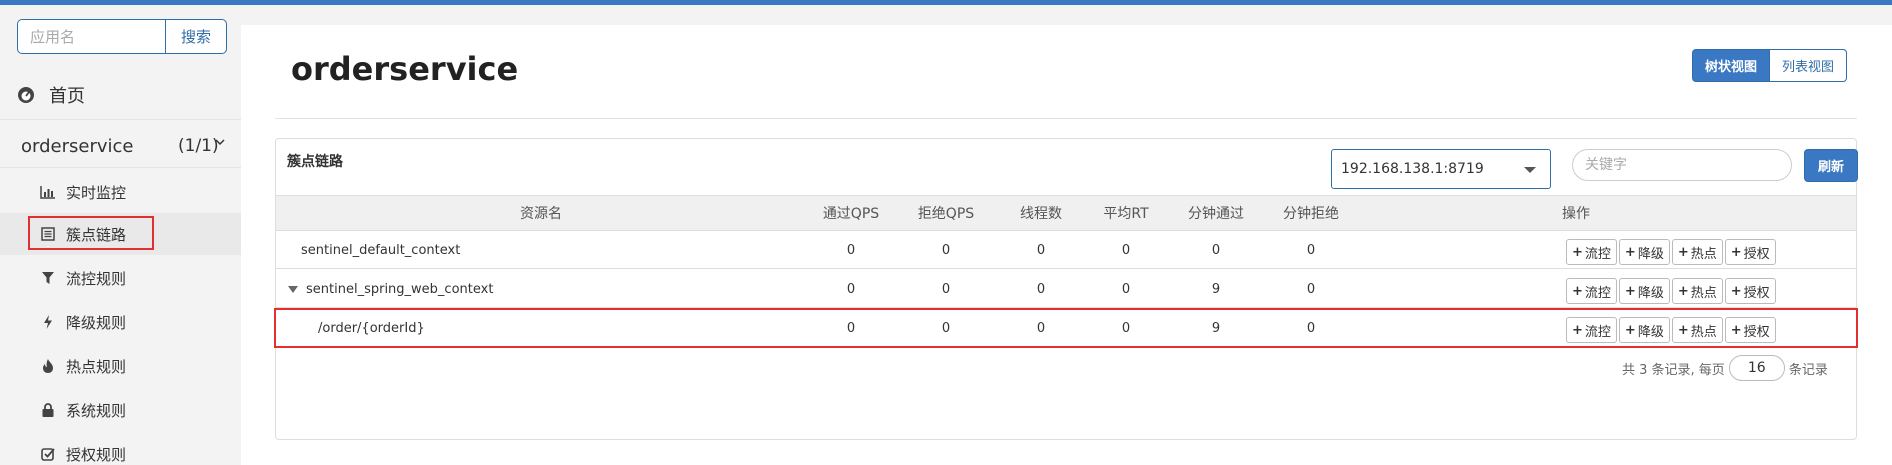  Describe the element at coordinates (96, 278) in the screenshot. I see `sidebar-item-label: 流控规则` at that location.